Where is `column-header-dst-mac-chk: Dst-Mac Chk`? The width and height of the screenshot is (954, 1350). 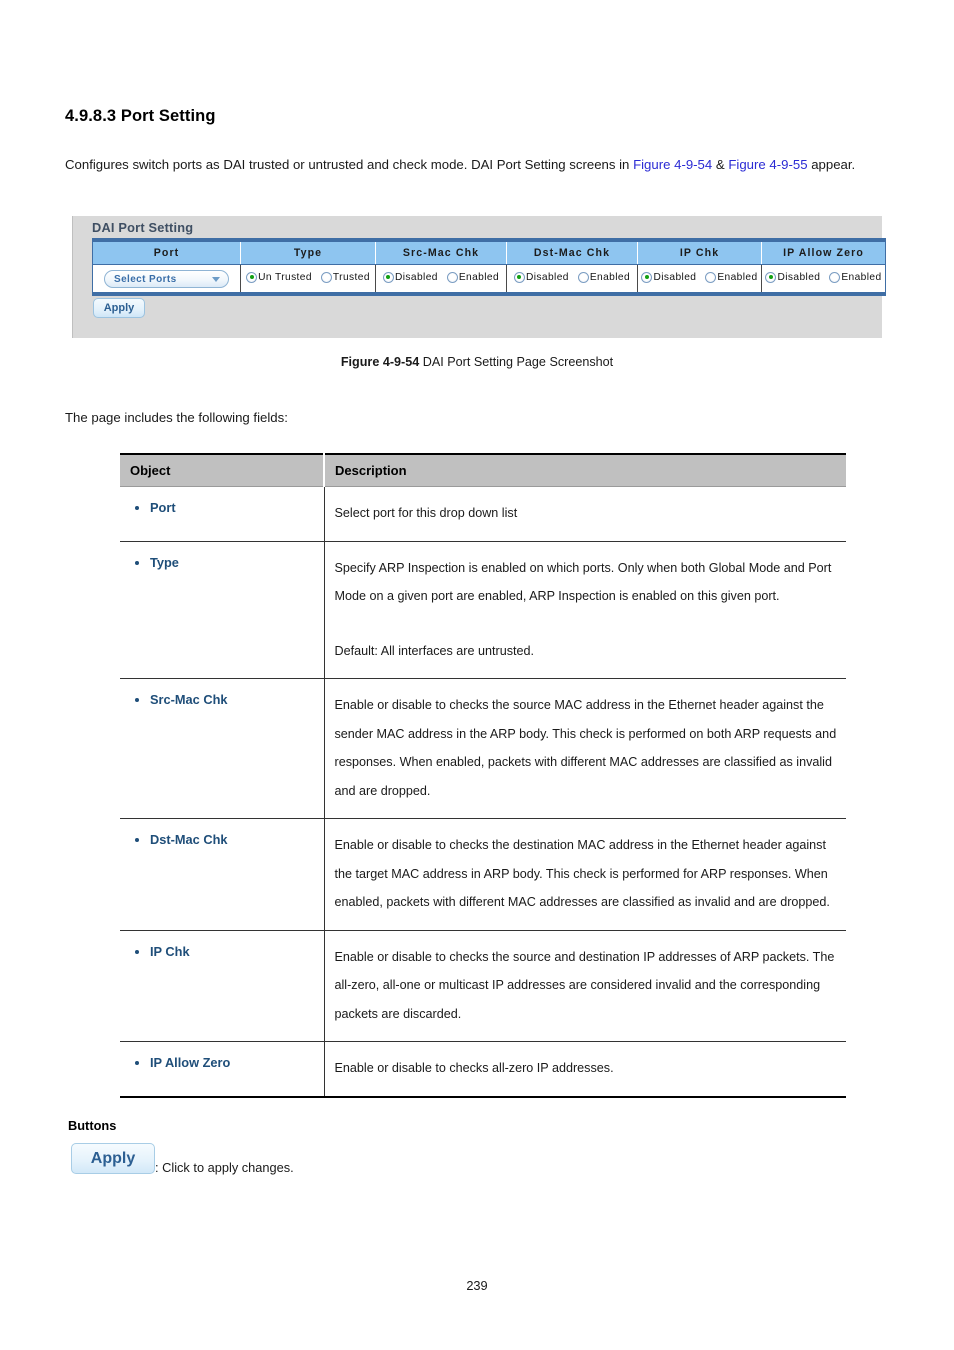
column-header-dst-mac-chk: Dst-Mac Chk is located at coordinates (572, 252).